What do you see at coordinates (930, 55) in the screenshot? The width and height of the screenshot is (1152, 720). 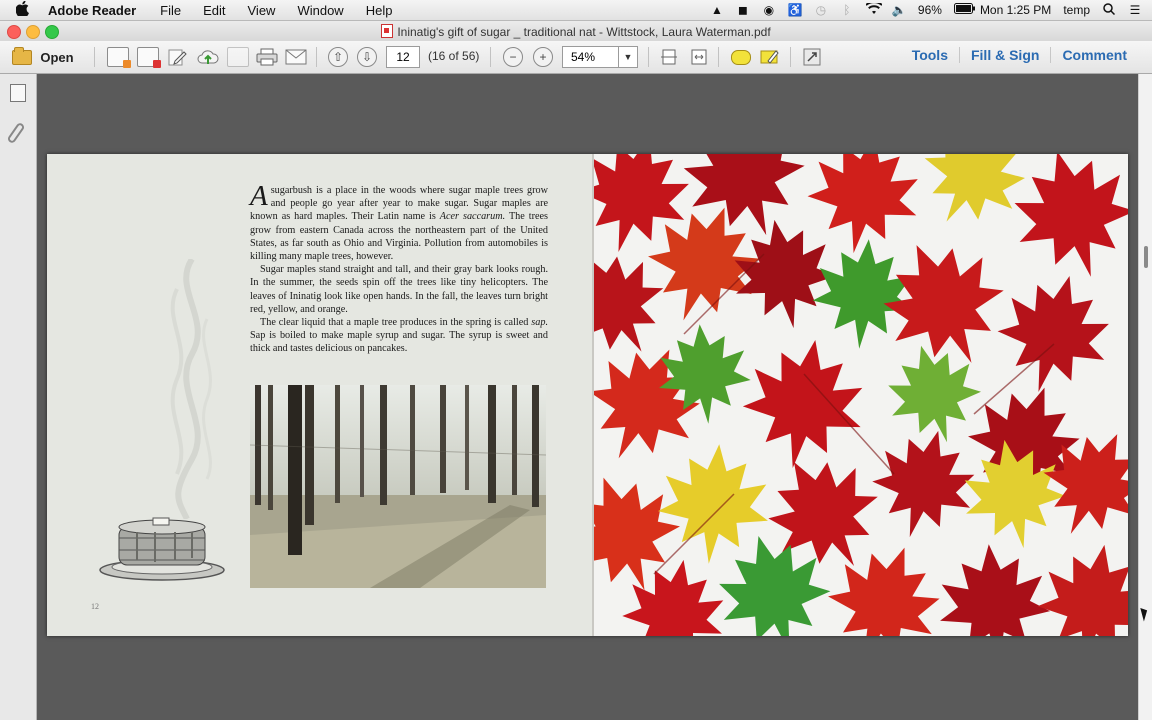 I see `tools-button: Tools` at bounding box center [930, 55].